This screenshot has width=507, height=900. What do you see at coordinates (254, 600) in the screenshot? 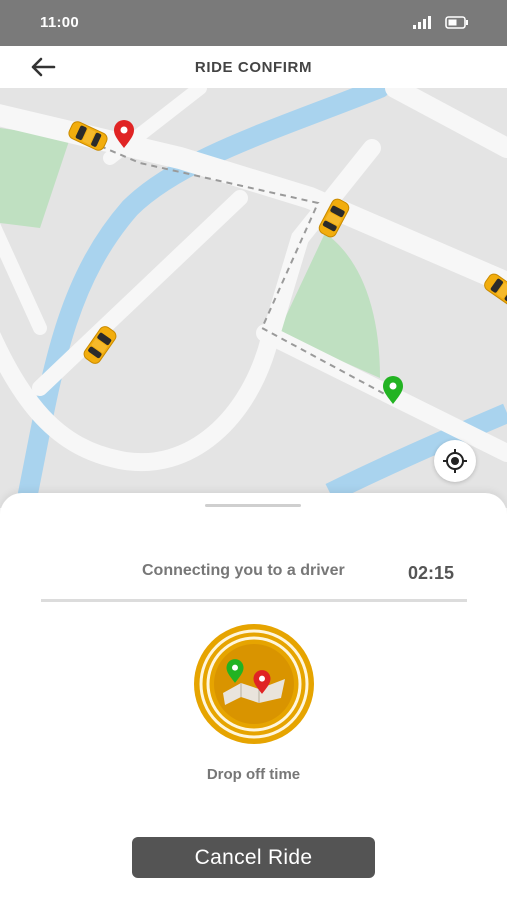
I see `divider` at bounding box center [254, 600].